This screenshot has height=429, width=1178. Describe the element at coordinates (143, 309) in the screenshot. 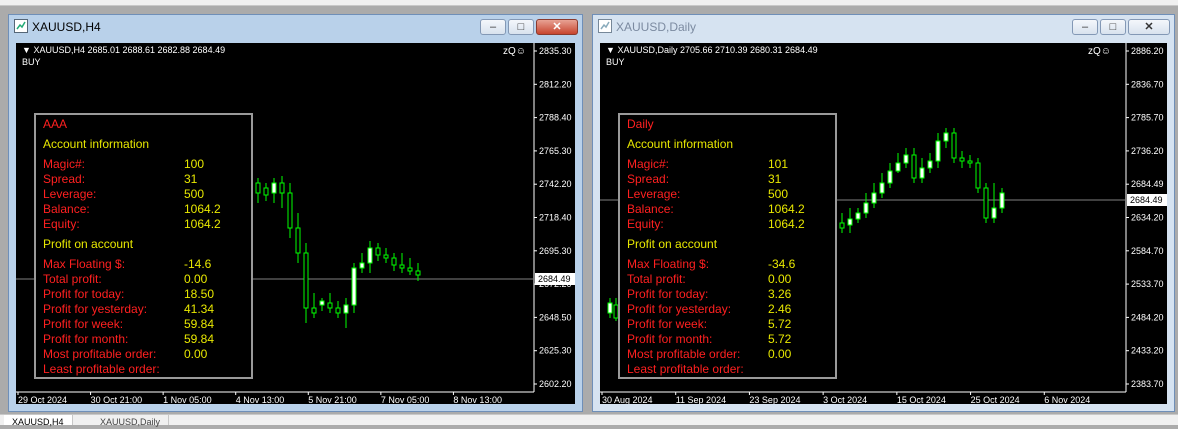

I see `panel-row: Profit for yesterday: 41.34` at that location.